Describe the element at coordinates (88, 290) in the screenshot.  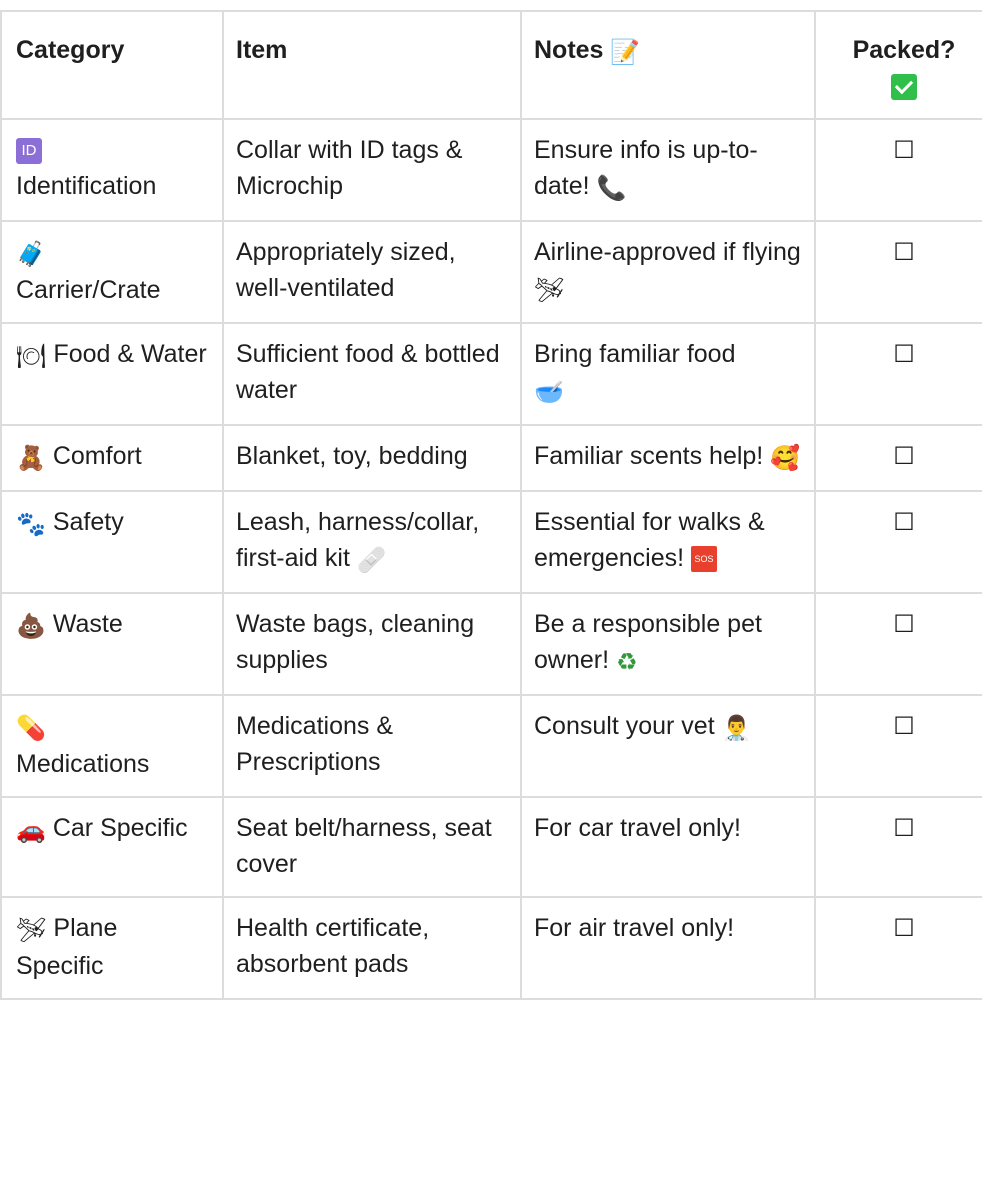
I see `category-label: Carrier/Crate` at that location.